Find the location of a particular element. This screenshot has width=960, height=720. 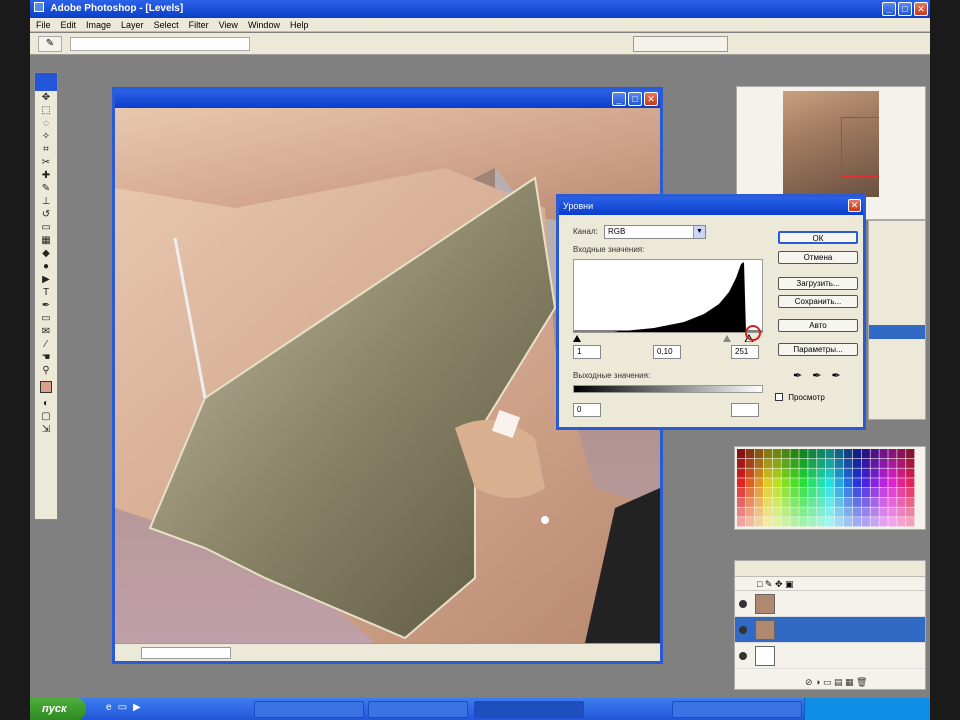

media-icon: ▶ is located at coordinates (137, 707).